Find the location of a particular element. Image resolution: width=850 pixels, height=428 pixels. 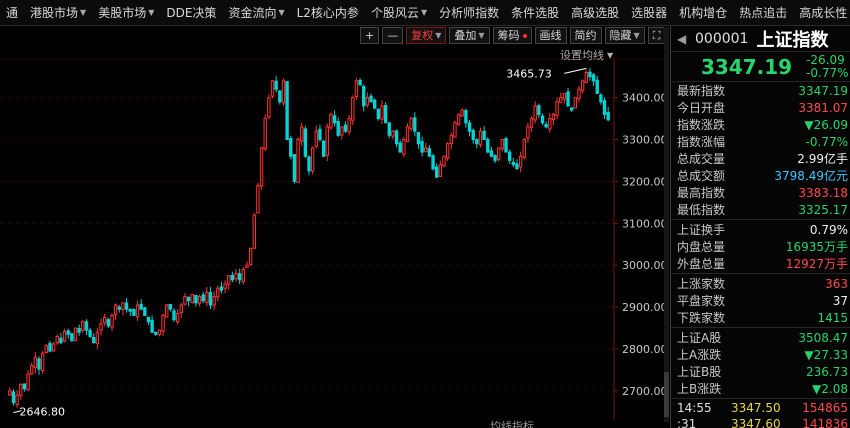

stat-label: 指数涨跌 is located at coordinates (701, 125).